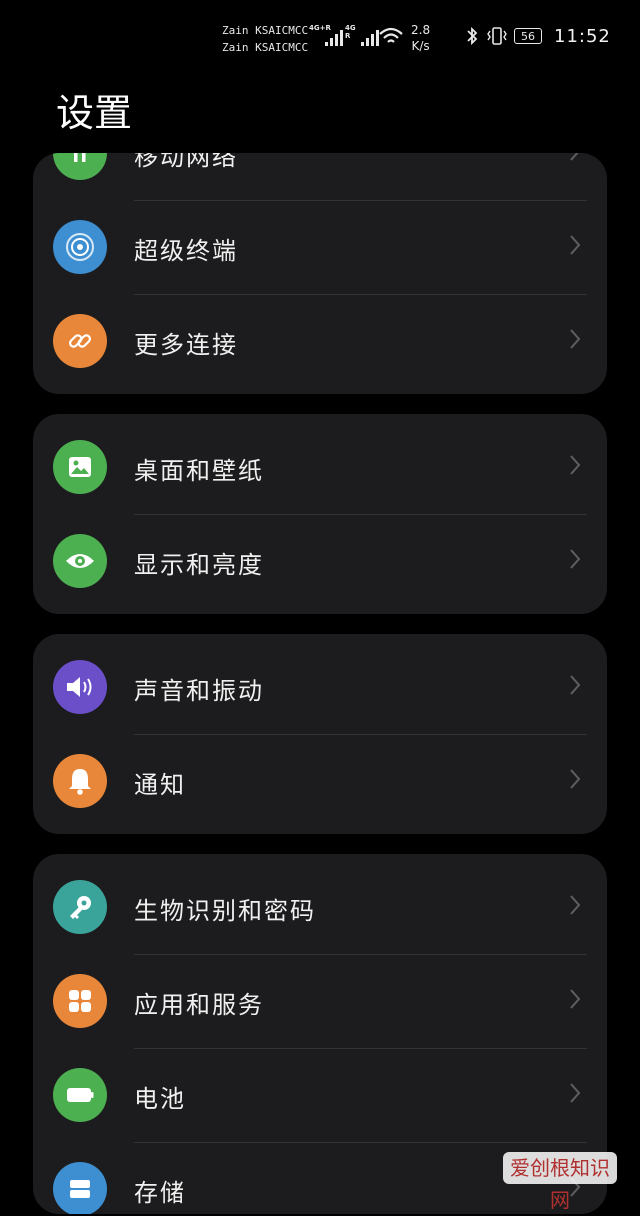  I want to click on settings-group-display: 桌面和壁纸 显示和亮度, so click(320, 514).